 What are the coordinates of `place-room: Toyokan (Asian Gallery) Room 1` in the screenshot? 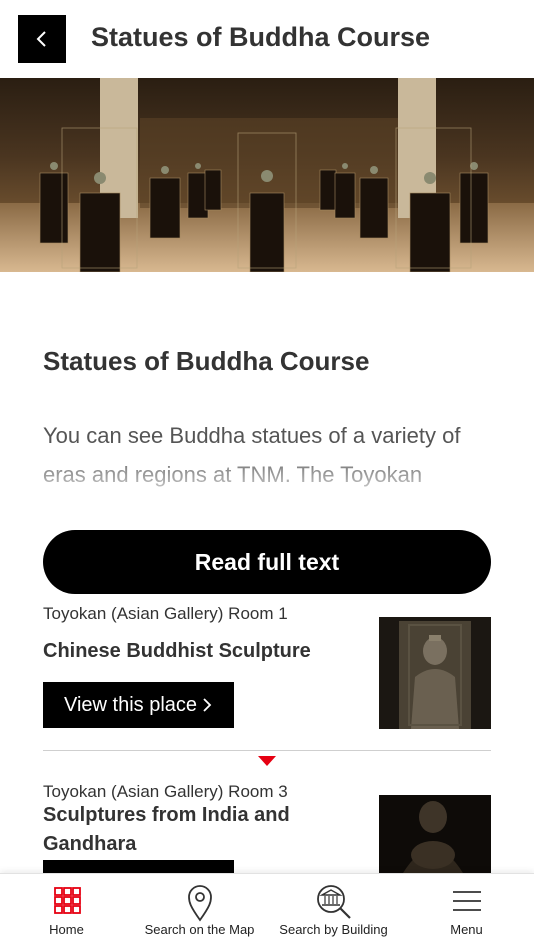 It's located at (165, 613).